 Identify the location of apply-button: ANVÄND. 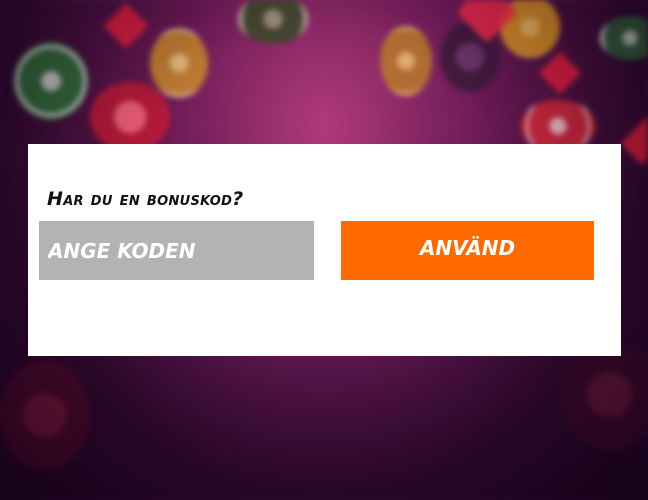
(467, 250).